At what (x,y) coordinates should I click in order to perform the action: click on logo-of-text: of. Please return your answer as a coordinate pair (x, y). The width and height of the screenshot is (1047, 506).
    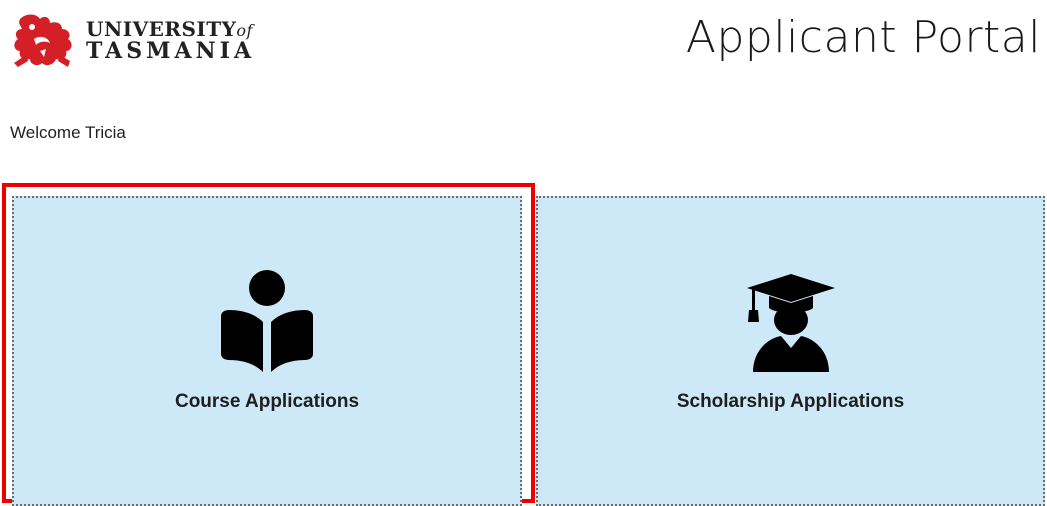
    Looking at the image, I should click on (244, 30).